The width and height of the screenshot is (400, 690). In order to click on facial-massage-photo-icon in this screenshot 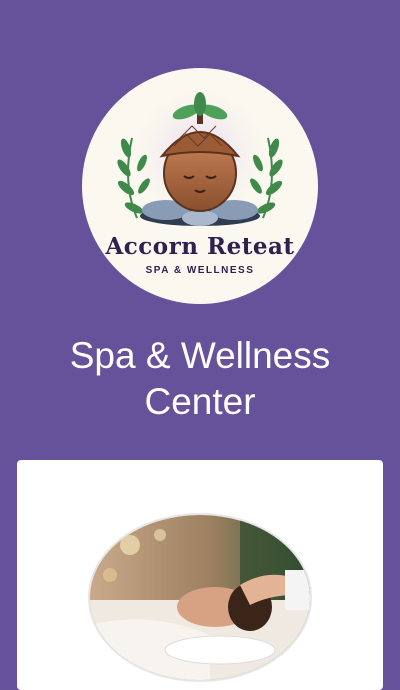, I will do `click(200, 597)`.